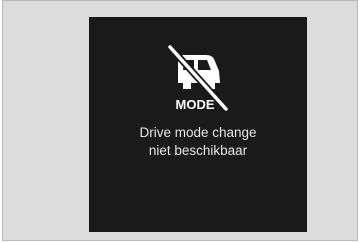  Describe the element at coordinates (198, 78) in the screenshot. I see `mode-disabled-icon: MODE` at that location.